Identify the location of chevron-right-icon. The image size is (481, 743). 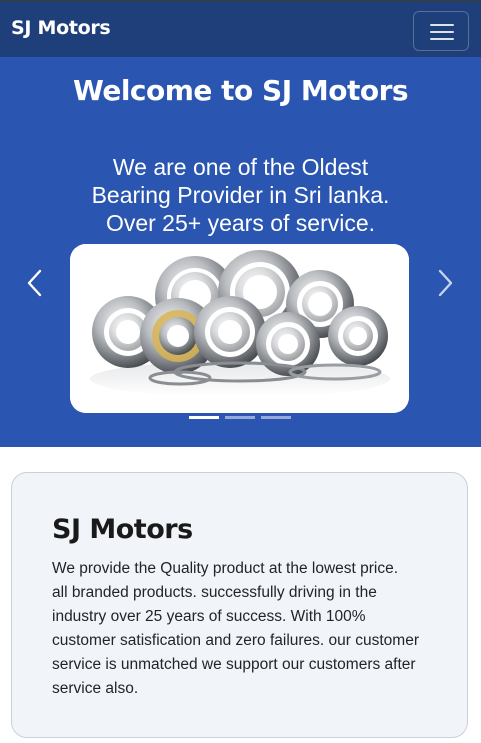
(445, 283).